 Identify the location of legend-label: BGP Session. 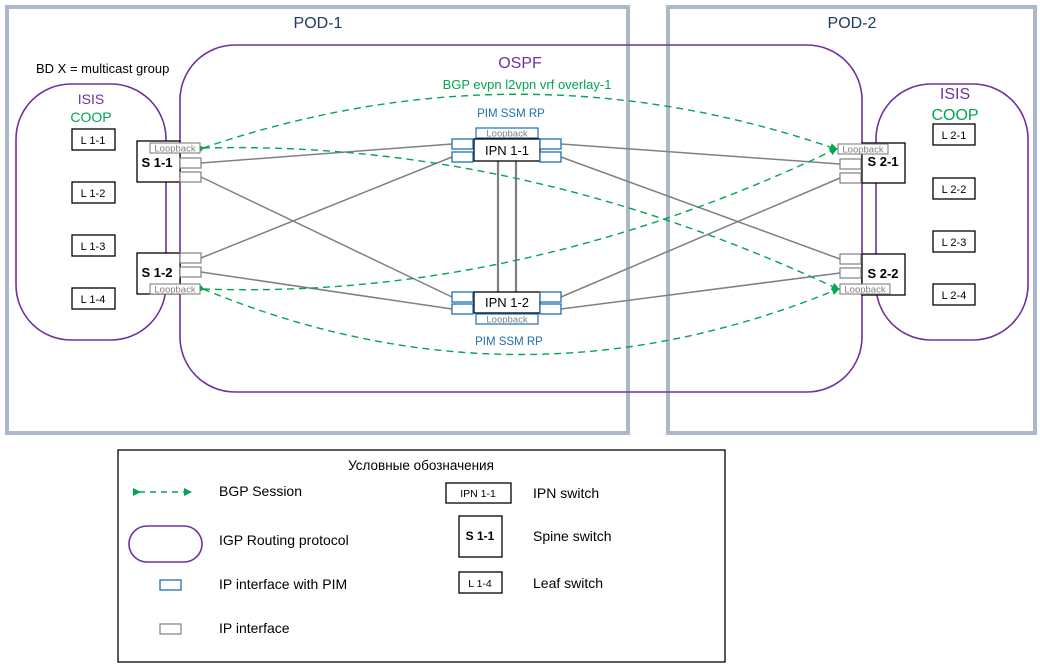
(260, 491).